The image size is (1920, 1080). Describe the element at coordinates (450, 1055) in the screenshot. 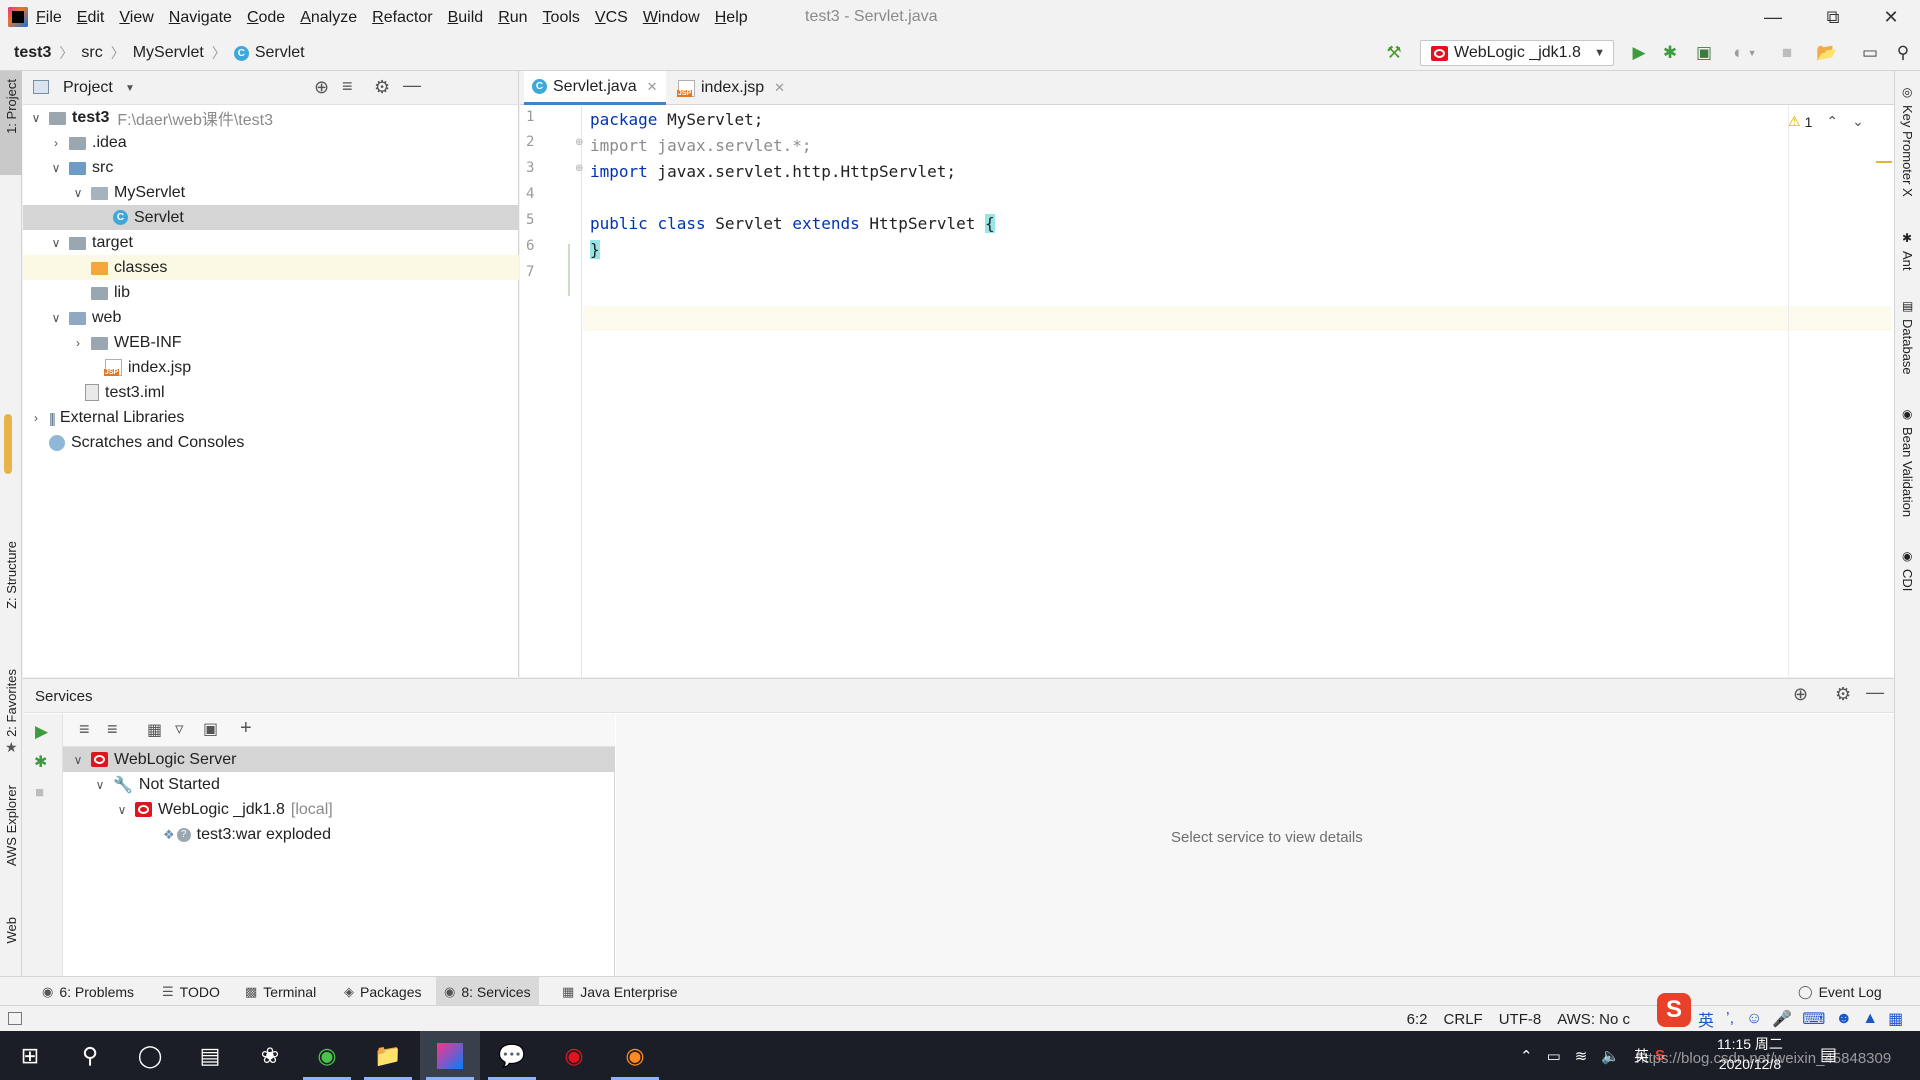

I see `intellij-taskbar-icon` at that location.